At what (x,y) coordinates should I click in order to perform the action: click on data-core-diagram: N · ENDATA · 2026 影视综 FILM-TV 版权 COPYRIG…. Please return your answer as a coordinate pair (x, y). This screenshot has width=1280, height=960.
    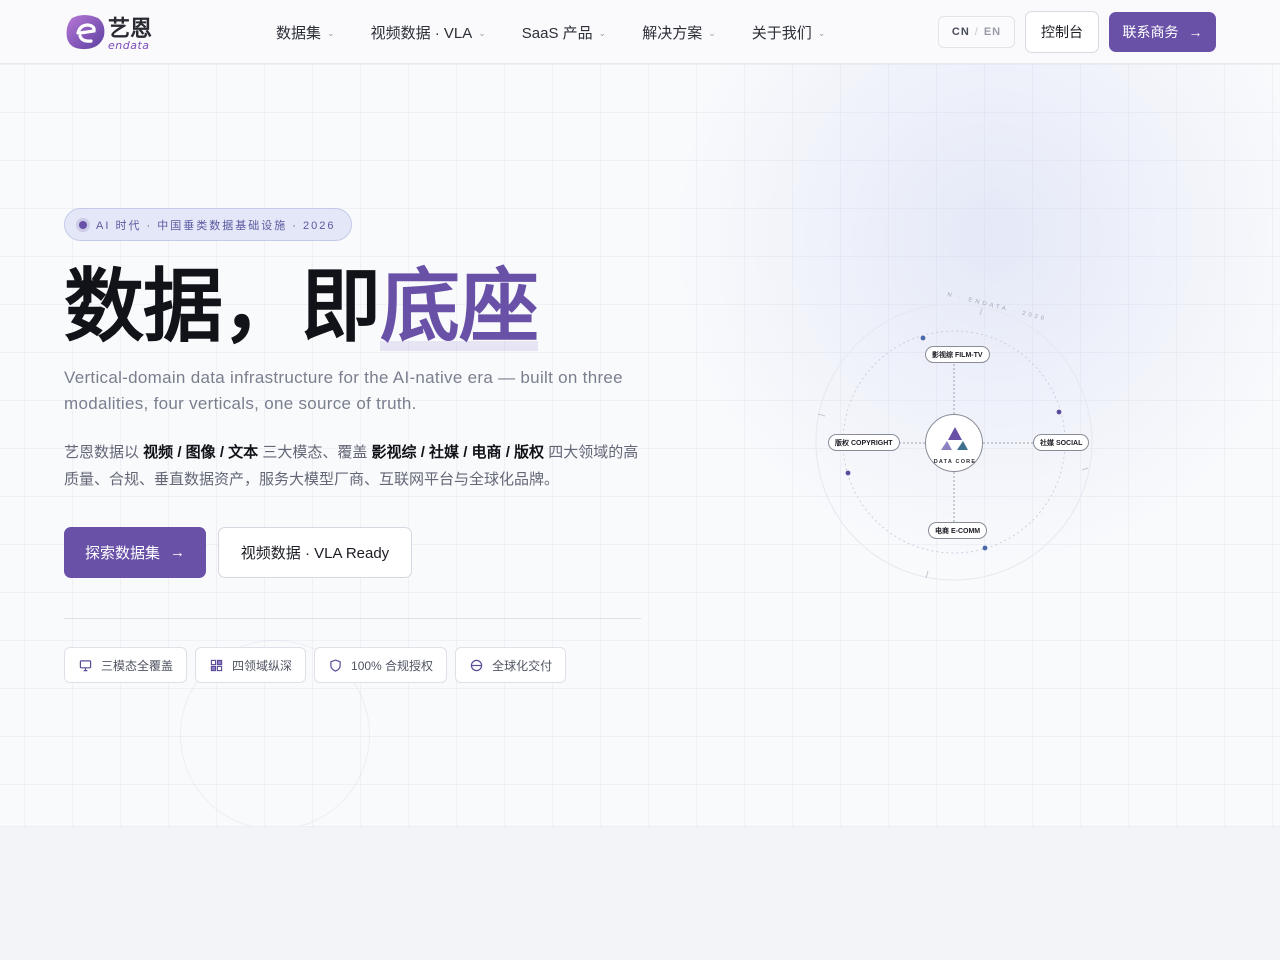
    Looking at the image, I should click on (955, 443).